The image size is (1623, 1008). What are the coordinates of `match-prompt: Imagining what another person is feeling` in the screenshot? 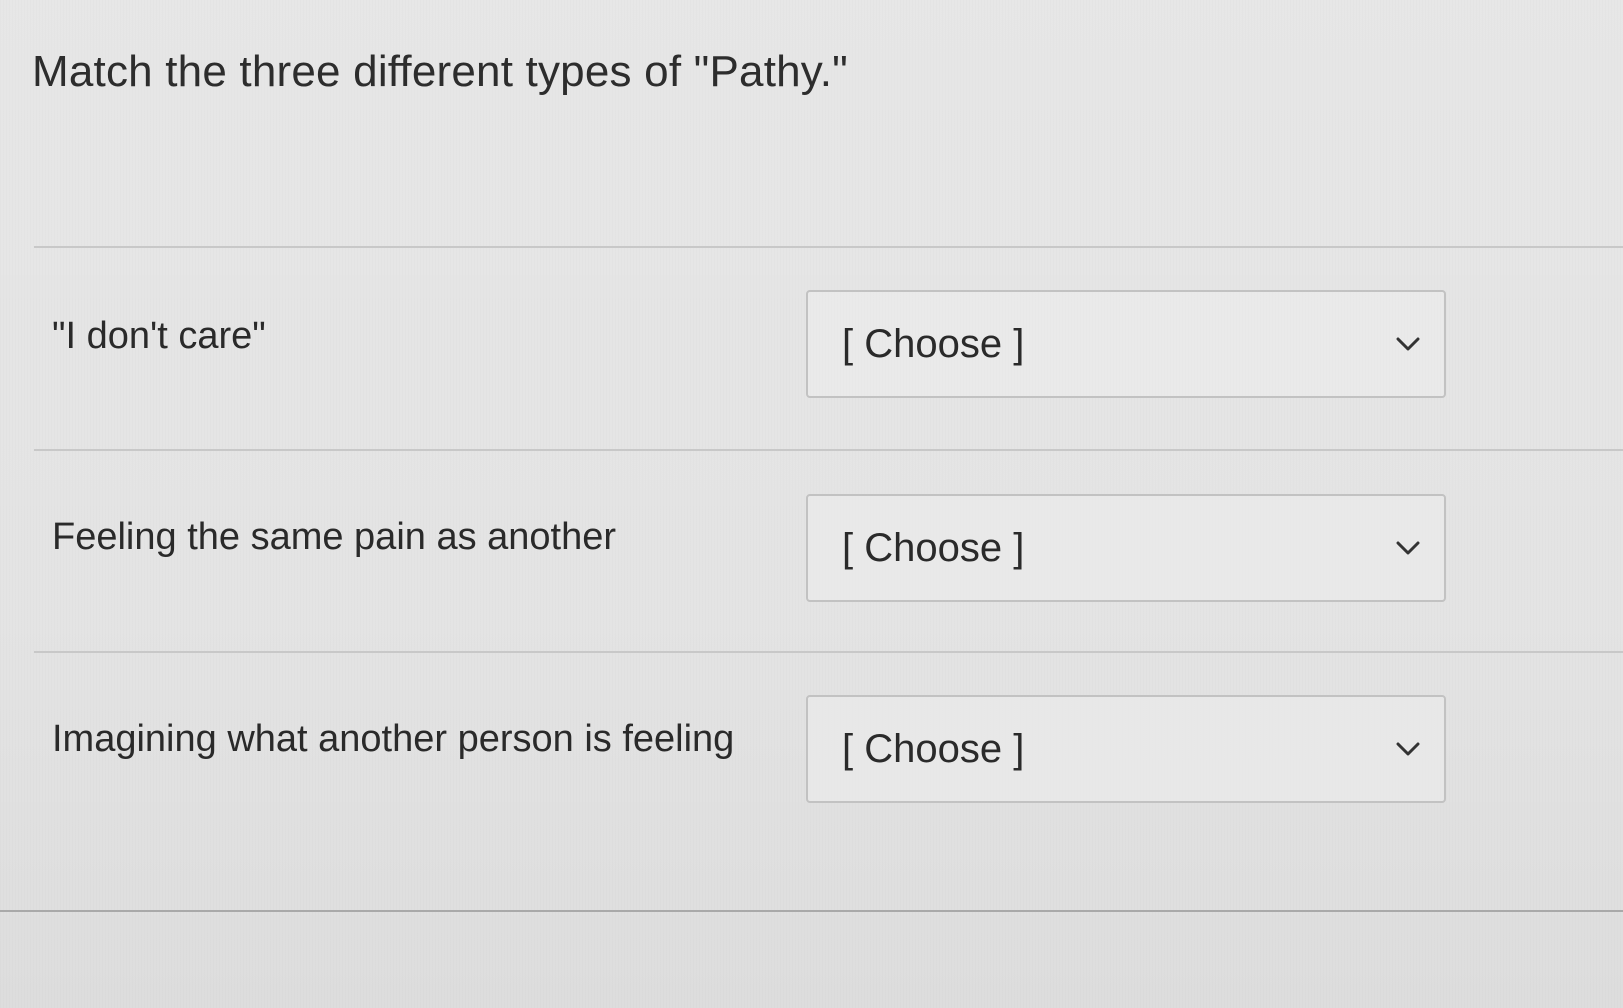 It's located at (393, 739).